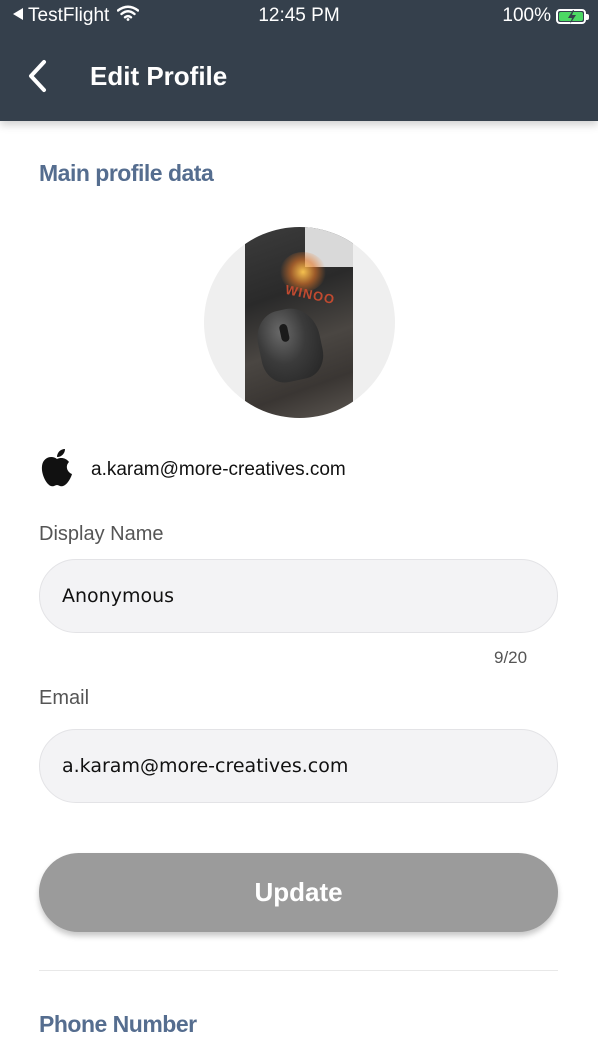 The height and width of the screenshot is (1064, 598). Describe the element at coordinates (299, 77) in the screenshot. I see `nav-bar: Edit Profile` at that location.